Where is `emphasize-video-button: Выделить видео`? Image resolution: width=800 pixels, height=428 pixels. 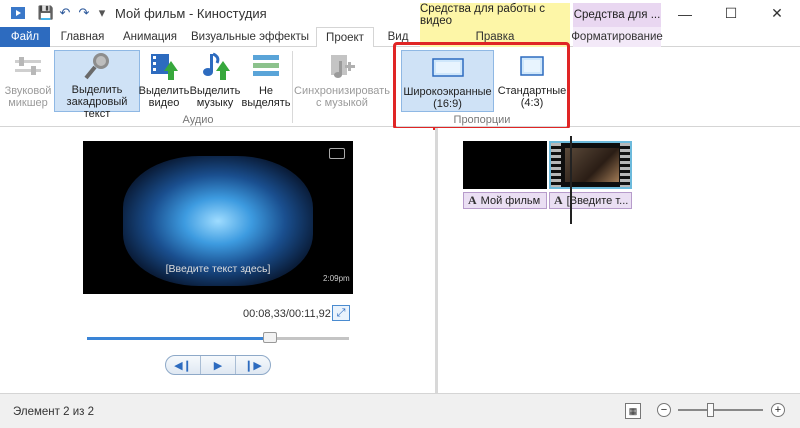
emphasize-video-button: Выделить видео is located at coordinates (164, 81).